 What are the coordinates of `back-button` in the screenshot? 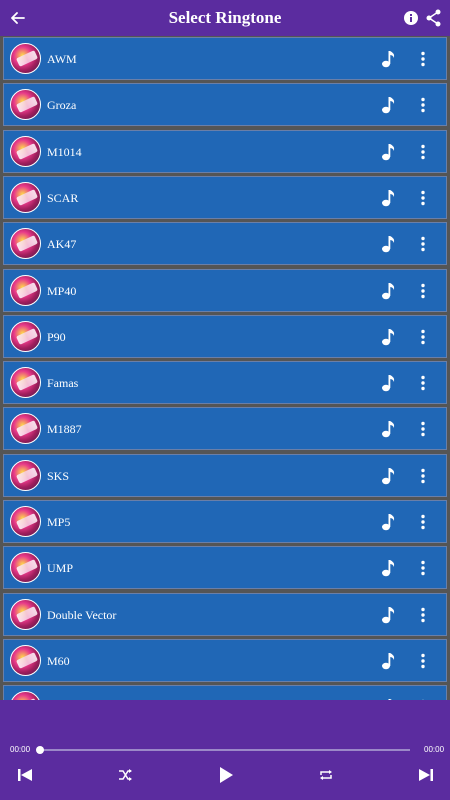 It's located at (18, 18).